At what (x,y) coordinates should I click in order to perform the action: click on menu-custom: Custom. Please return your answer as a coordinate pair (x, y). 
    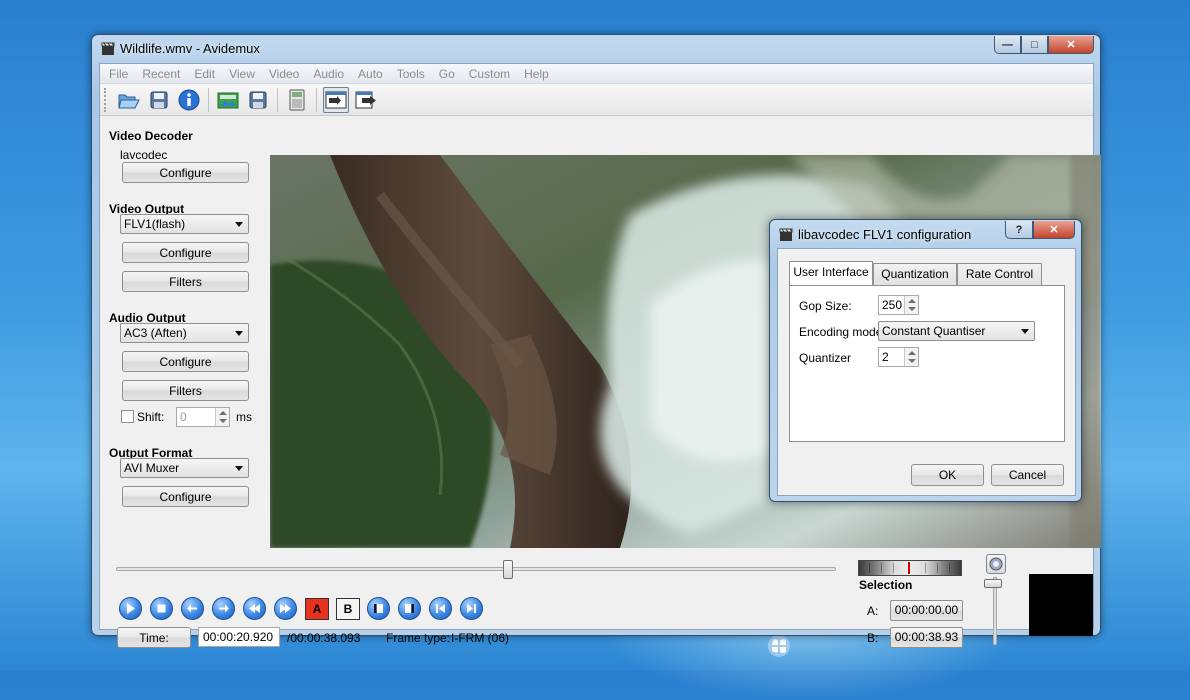
    Looking at the image, I should click on (489, 74).